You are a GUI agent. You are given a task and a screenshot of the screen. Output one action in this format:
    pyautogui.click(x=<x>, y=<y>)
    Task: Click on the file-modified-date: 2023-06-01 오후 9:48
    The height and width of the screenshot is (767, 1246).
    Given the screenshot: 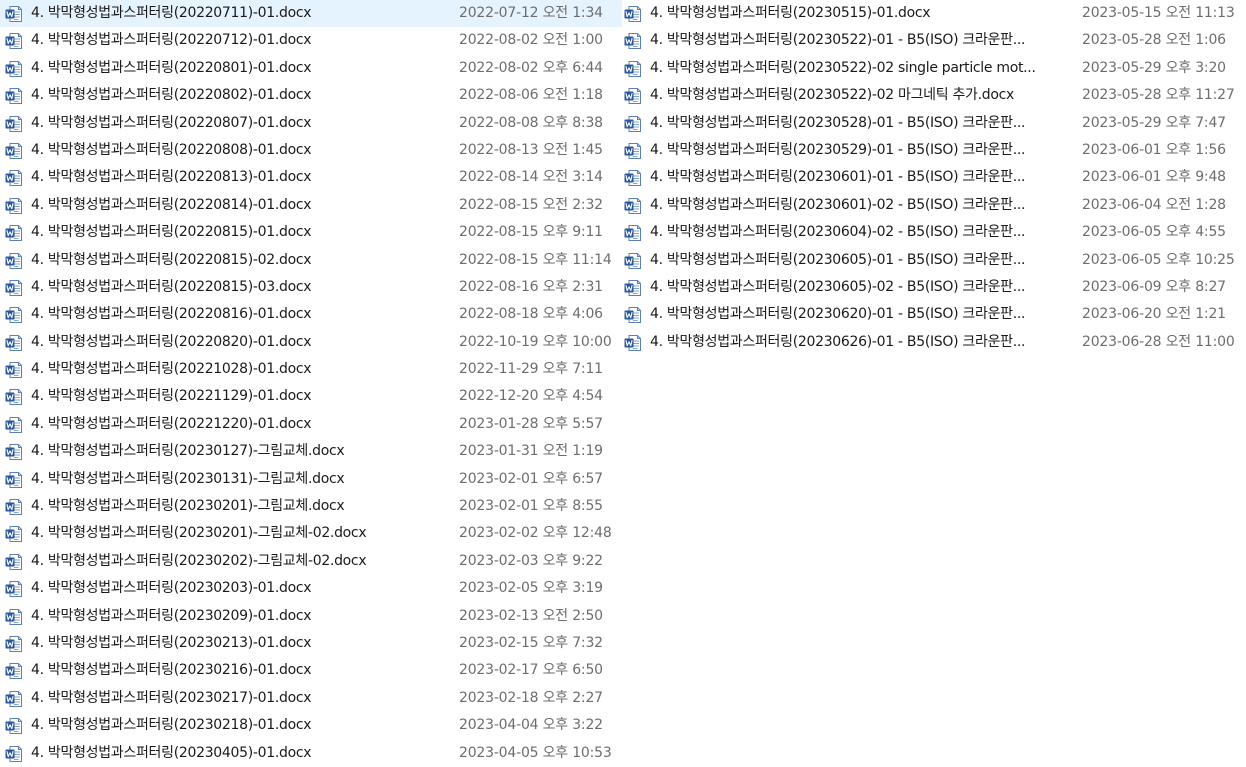 What is the action you would take?
    pyautogui.click(x=1154, y=177)
    